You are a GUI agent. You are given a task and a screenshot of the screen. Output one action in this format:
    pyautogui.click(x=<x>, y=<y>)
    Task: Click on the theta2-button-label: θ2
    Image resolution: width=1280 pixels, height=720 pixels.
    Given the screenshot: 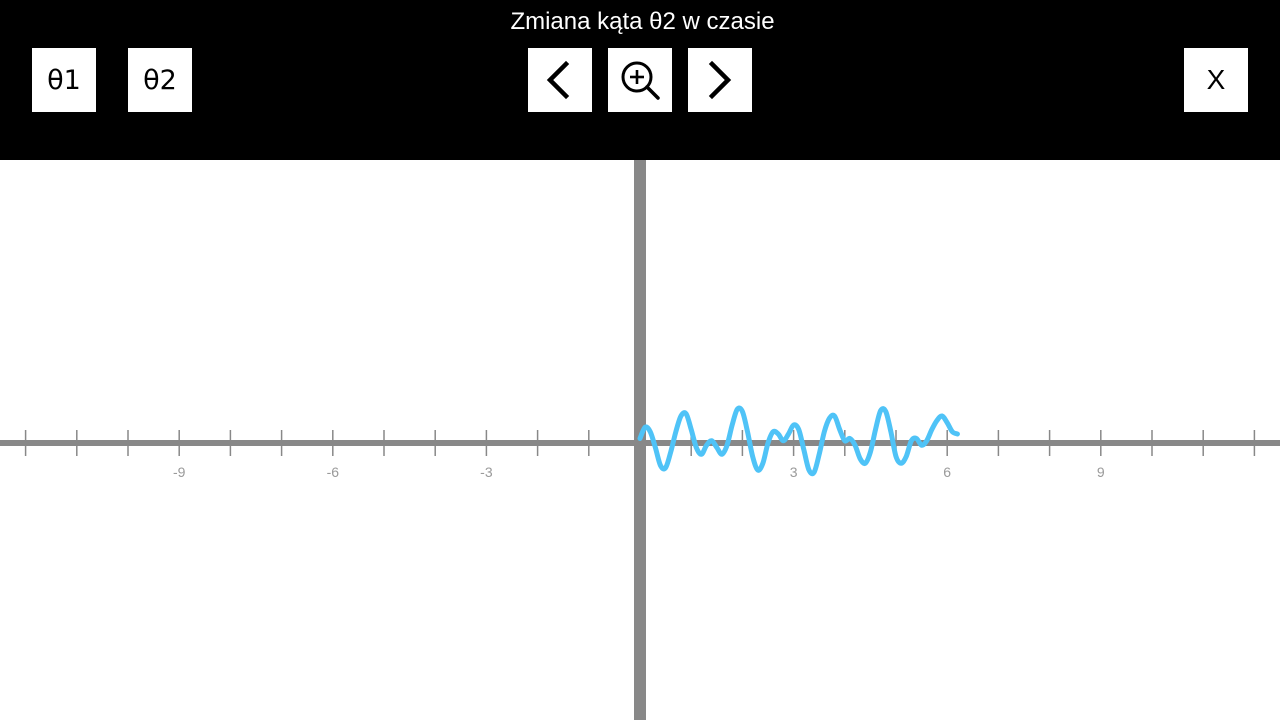 What is the action you would take?
    pyautogui.click(x=160, y=80)
    